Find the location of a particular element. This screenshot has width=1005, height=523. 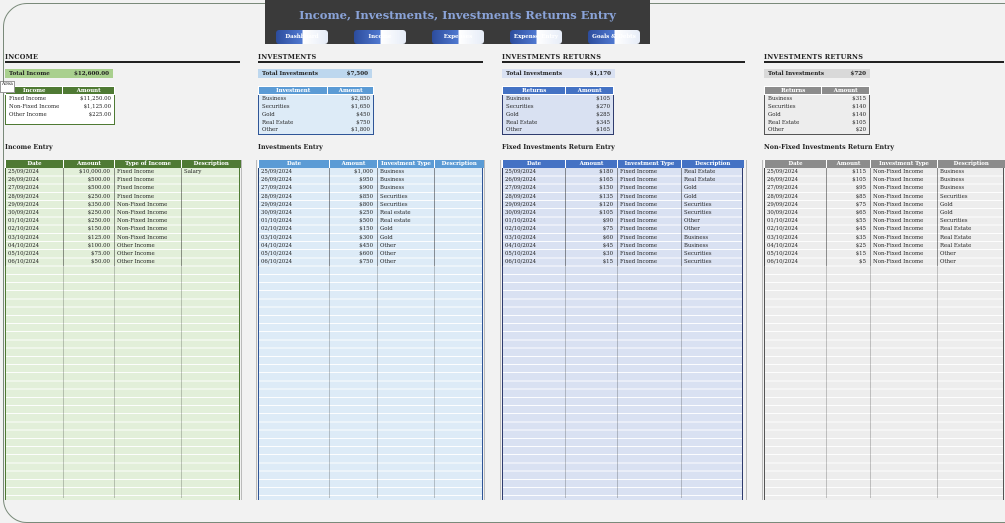

date-cell: 30/09/2024 is located at coordinates (534, 213).